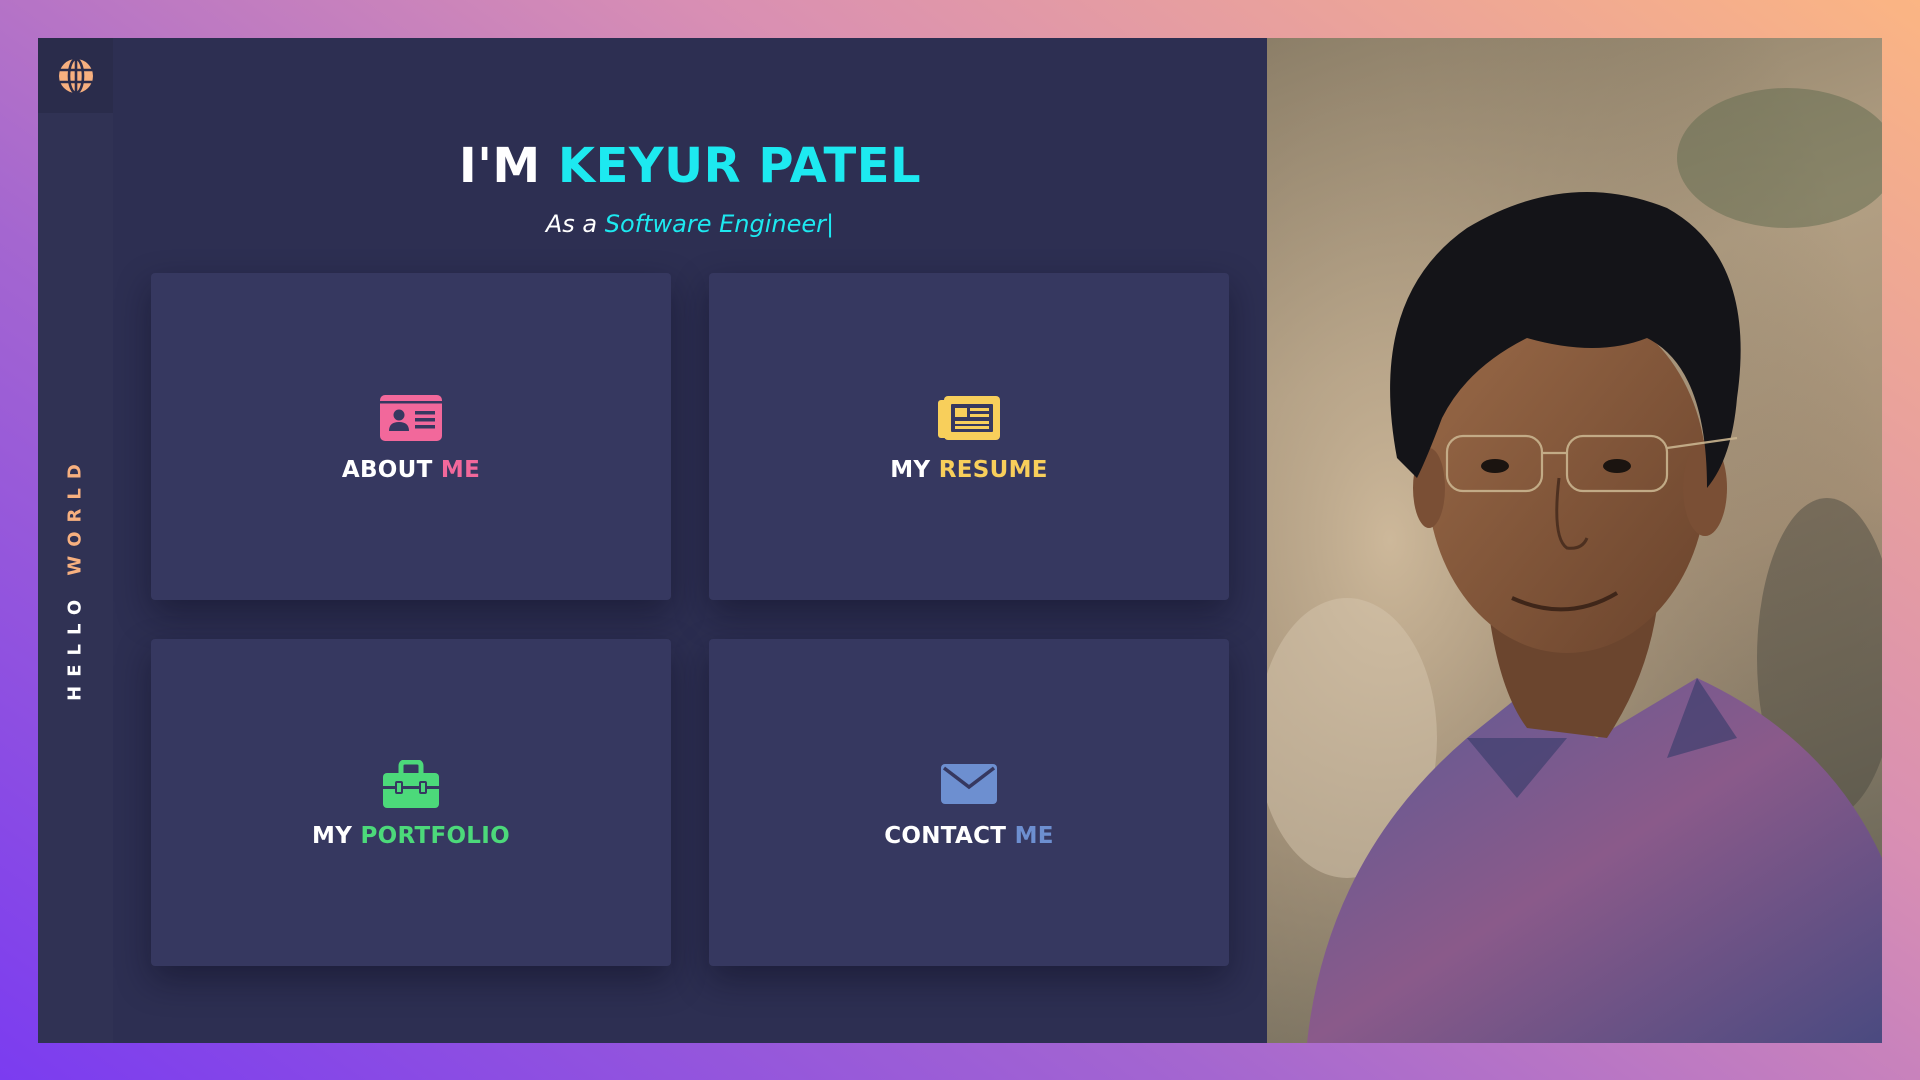 The image size is (1920, 1080). I want to click on globe-icon, so click(75, 75).